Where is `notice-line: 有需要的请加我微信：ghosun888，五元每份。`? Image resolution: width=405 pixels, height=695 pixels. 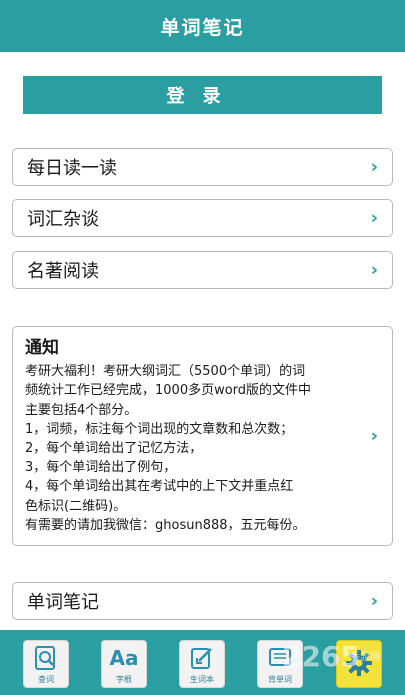 notice-line: 有需要的请加我微信：ghosun888，五元每份。 is located at coordinates (165, 525).